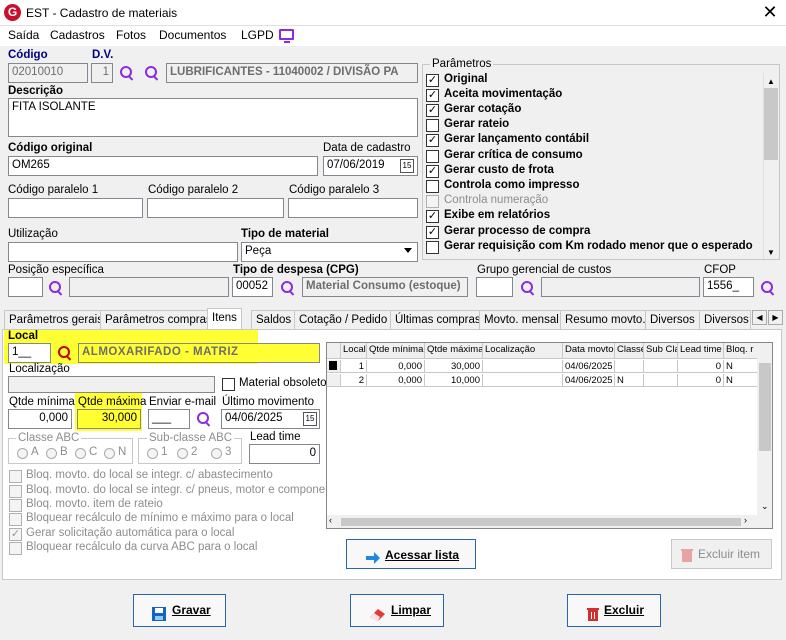  Describe the element at coordinates (288, 288) in the screenshot. I see `search-despesa-icon` at that location.